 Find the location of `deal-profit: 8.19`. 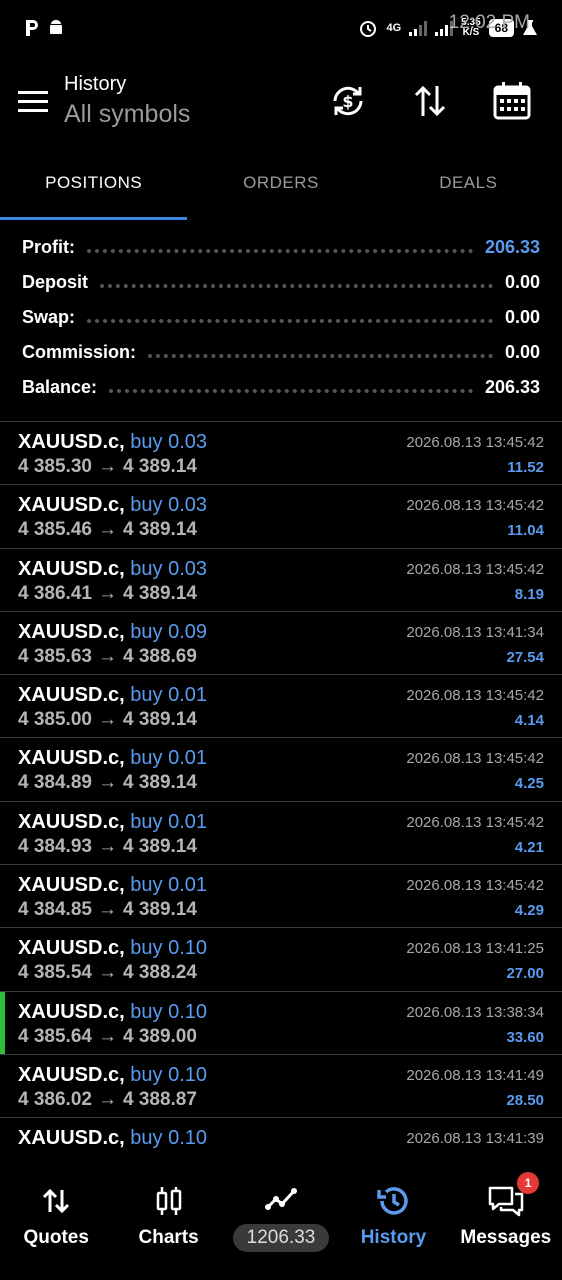

deal-profit: 8.19 is located at coordinates (529, 594).